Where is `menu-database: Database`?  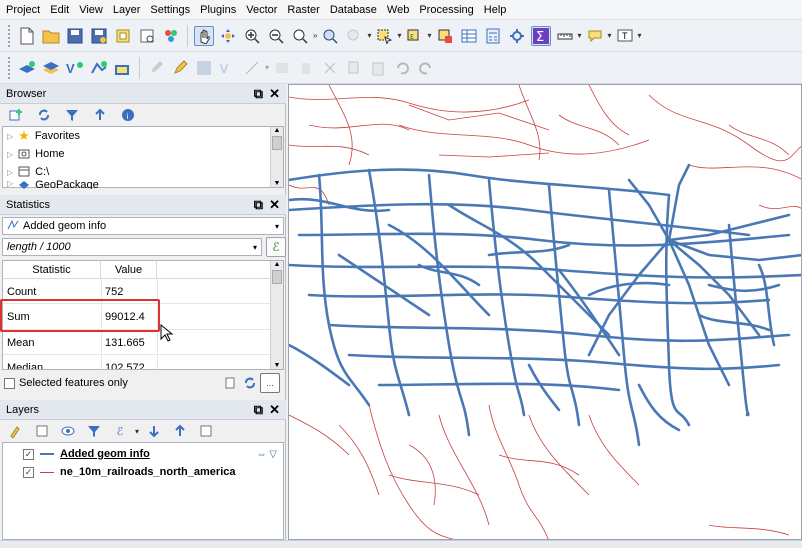
menu-database: Database is located at coordinates (353, 10).